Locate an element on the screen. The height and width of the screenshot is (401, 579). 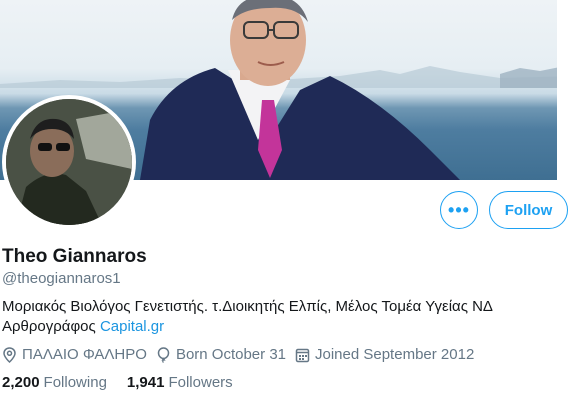
birthday-text: Born October 31 is located at coordinates (230, 354).